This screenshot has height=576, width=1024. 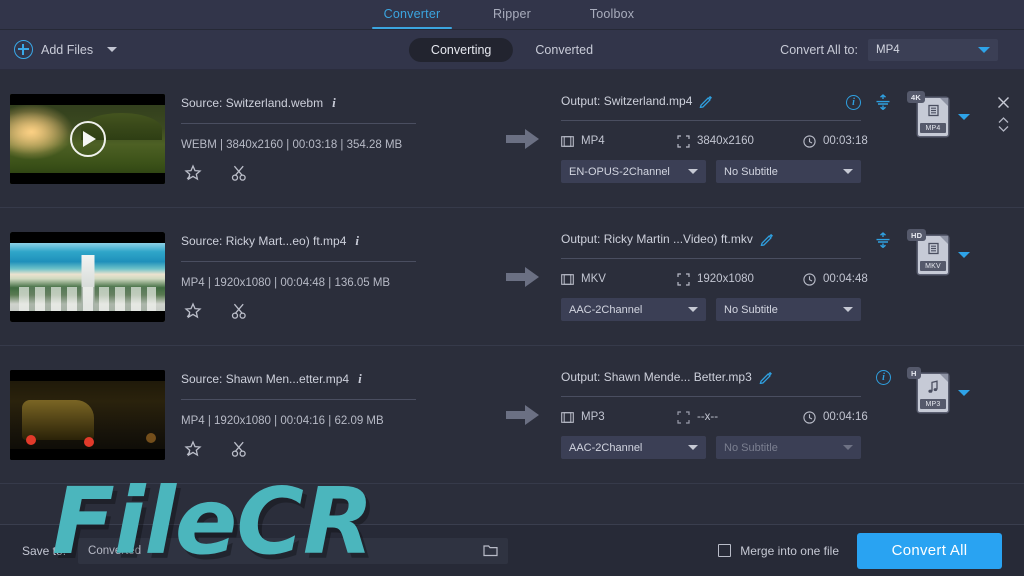 I want to click on play-icon, so click(x=87, y=138).